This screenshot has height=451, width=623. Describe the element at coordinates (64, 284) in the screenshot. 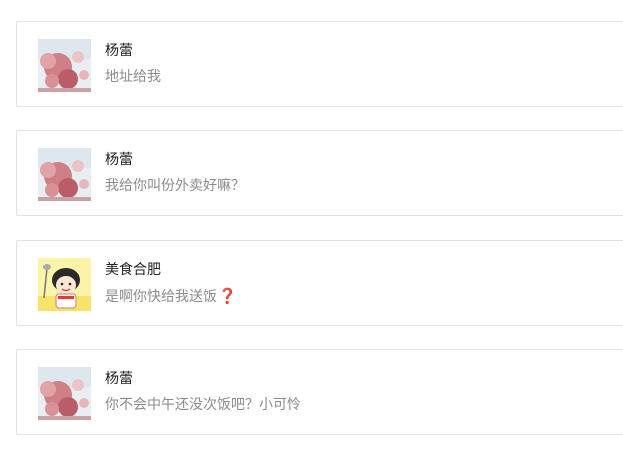

I see `cartoon-girl-avatar` at that location.